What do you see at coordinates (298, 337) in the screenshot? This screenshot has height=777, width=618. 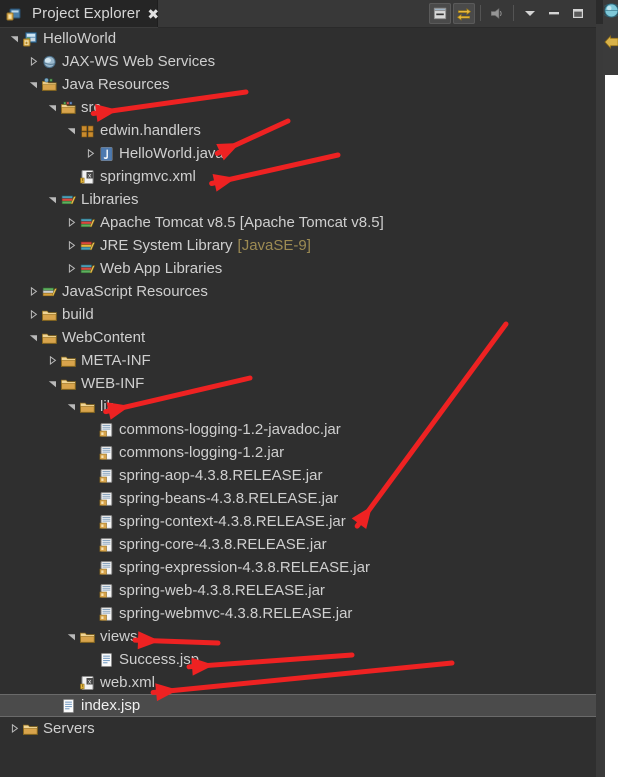 I see `tree-row: WebContent` at bounding box center [298, 337].